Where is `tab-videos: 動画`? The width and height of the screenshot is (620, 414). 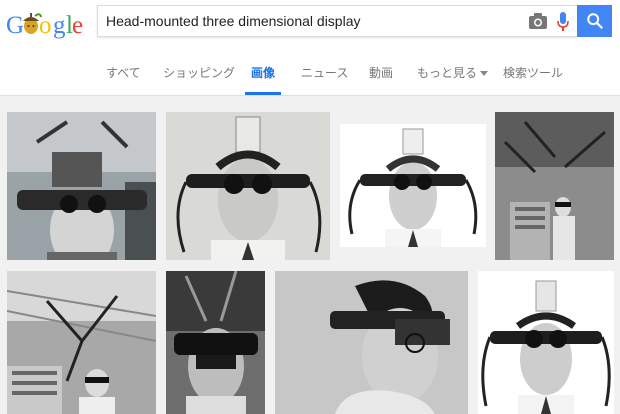 tab-videos: 動画 is located at coordinates (381, 72).